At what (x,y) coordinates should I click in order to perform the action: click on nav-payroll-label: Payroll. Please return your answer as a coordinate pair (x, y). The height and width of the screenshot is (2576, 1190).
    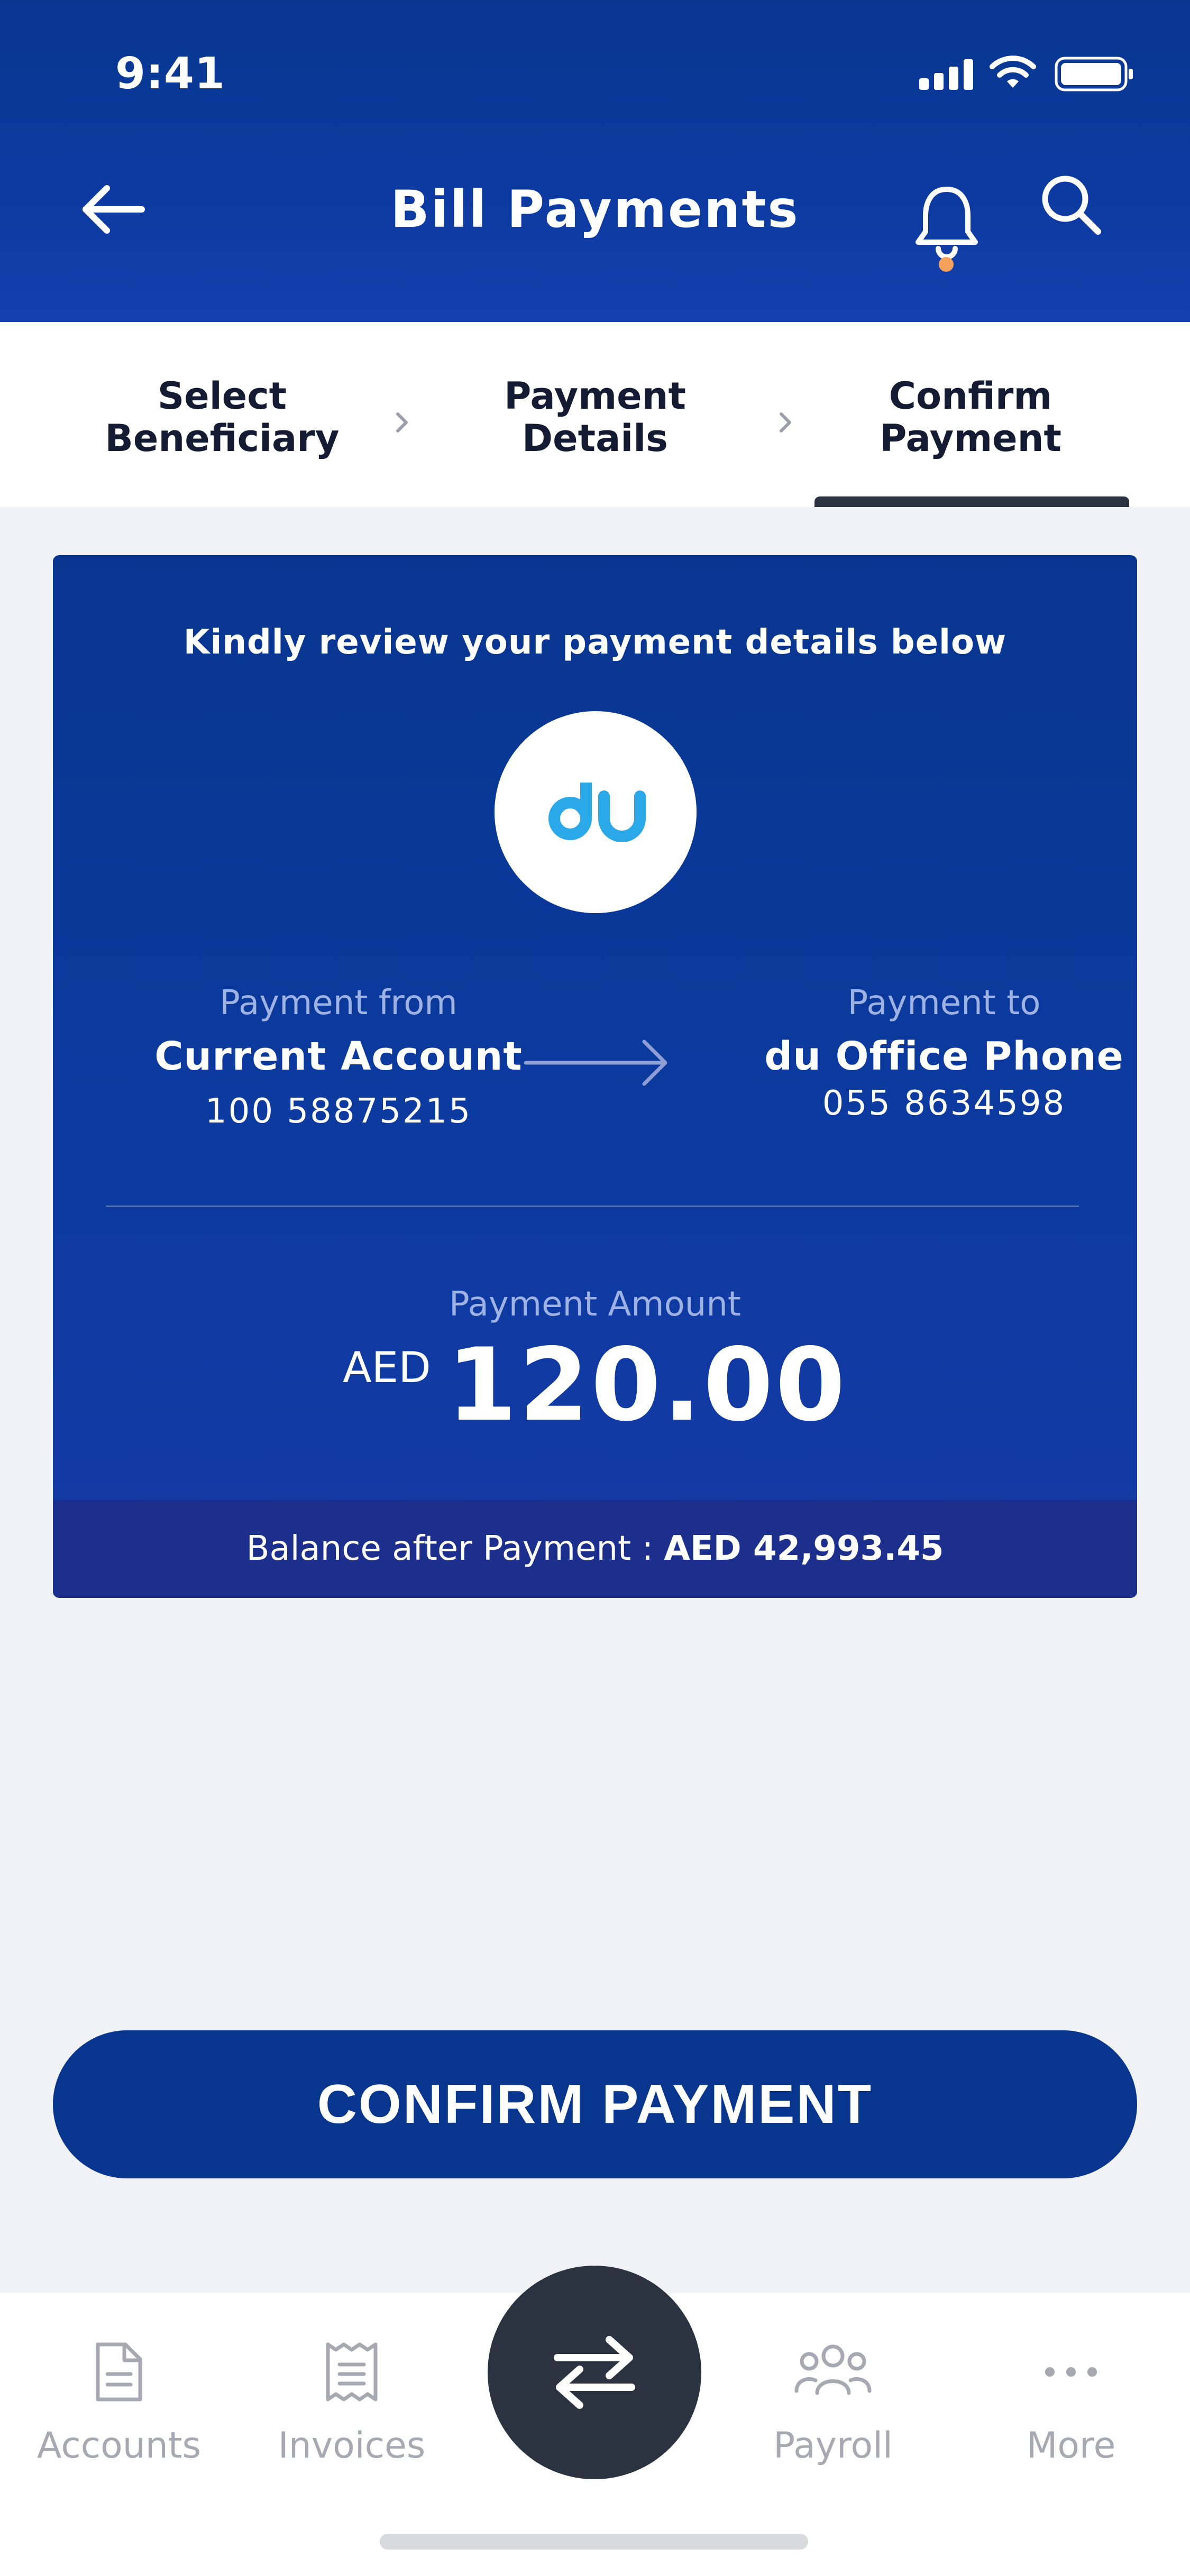
    Looking at the image, I should click on (833, 2446).